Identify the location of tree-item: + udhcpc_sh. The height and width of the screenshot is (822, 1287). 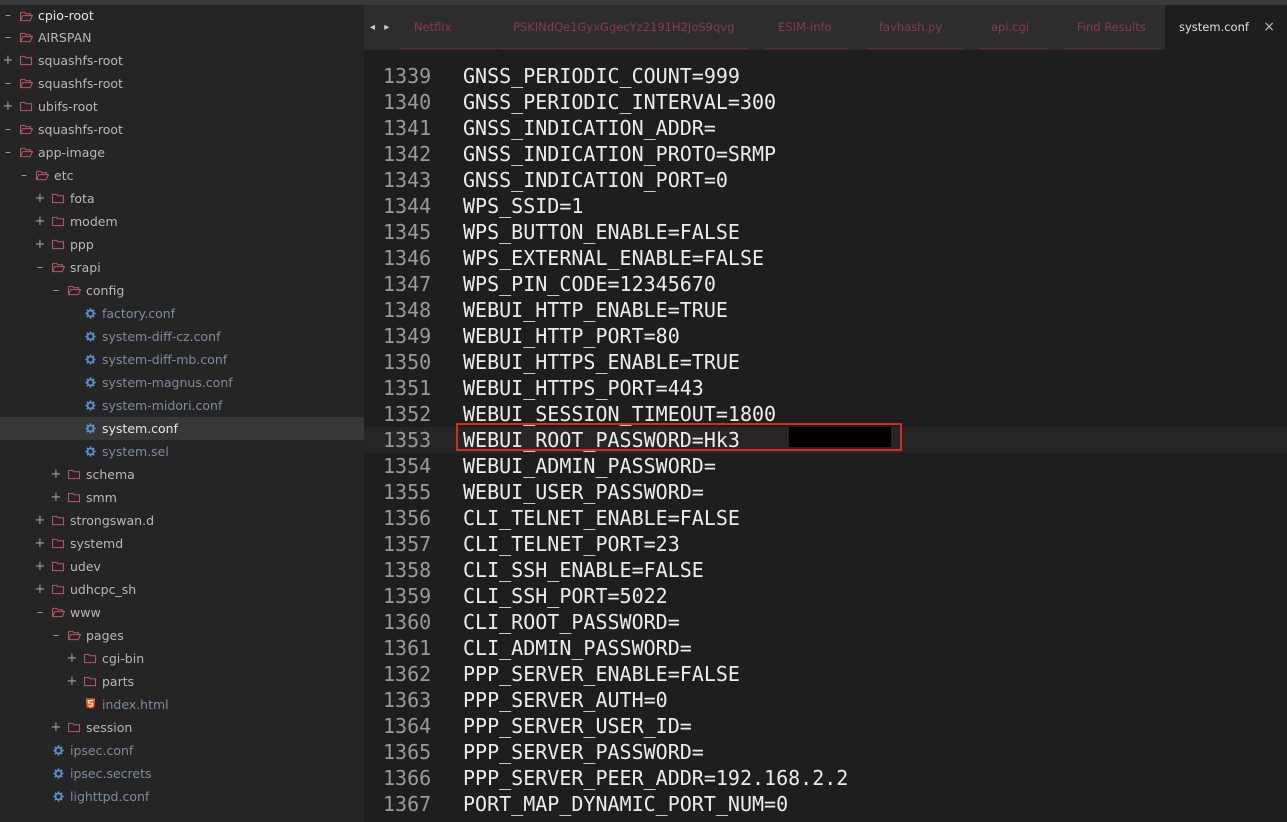
(182, 589).